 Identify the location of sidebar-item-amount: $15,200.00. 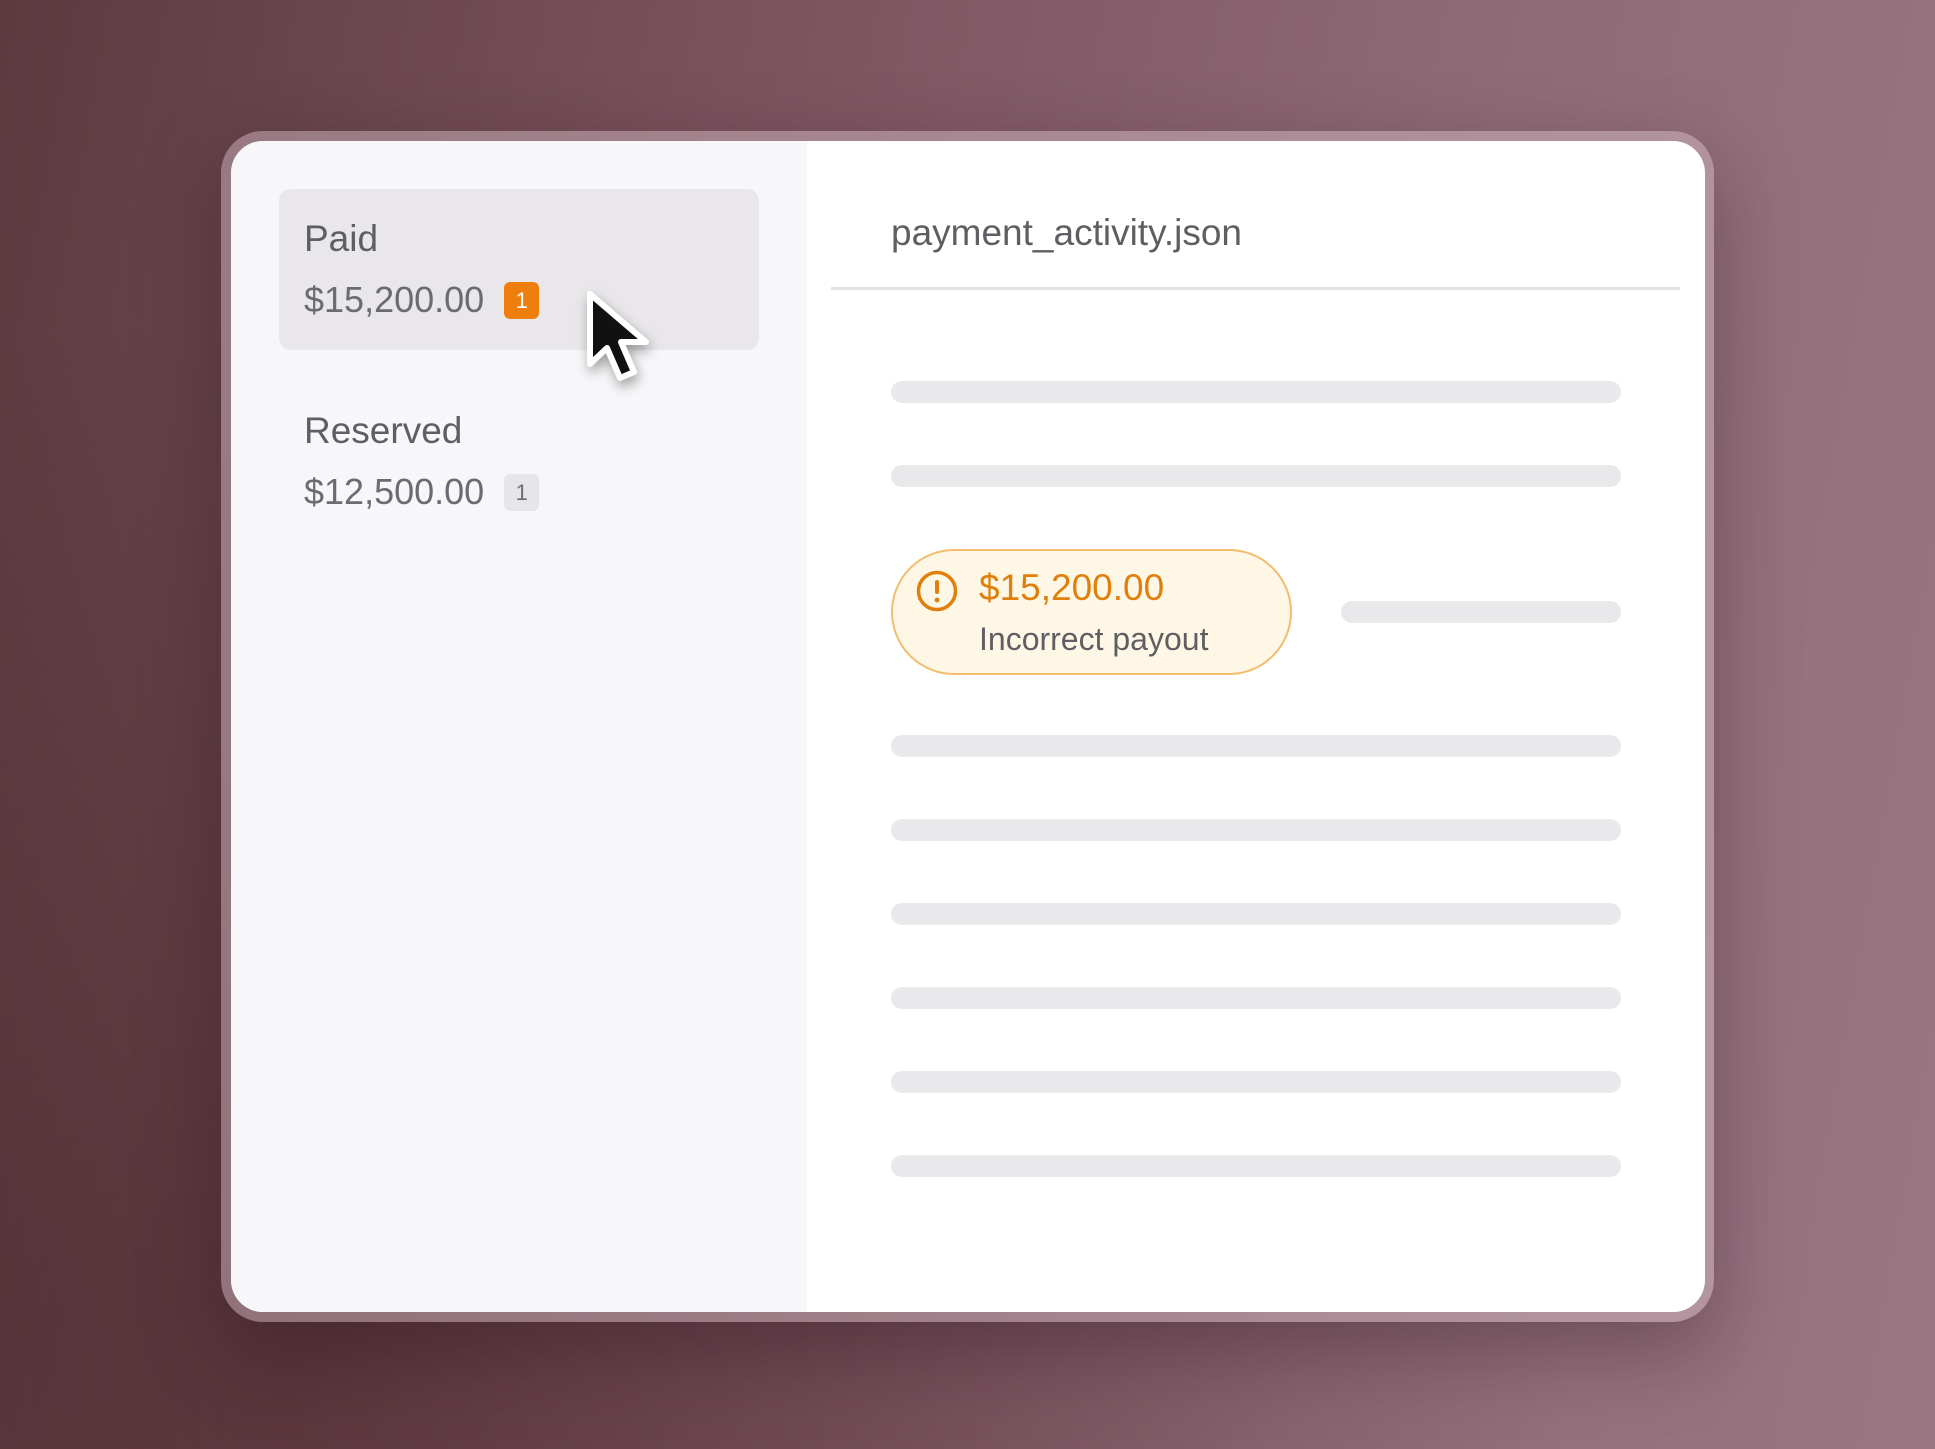
(394, 299).